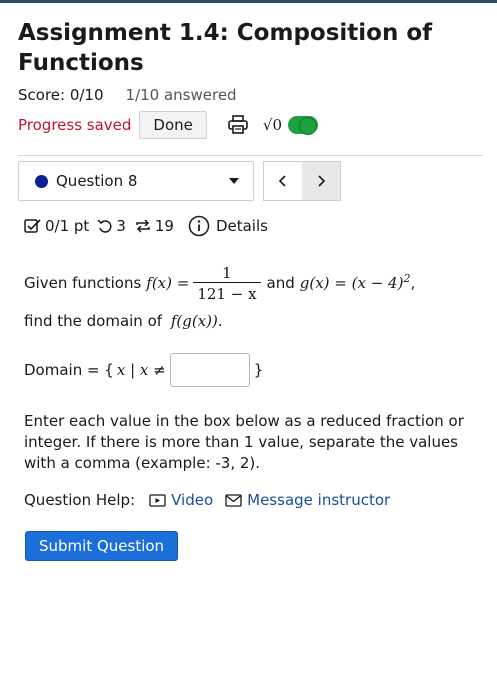 This screenshot has height=700, width=497. Describe the element at coordinates (93, 321) in the screenshot. I see `problem-find-text: find the domain of` at that location.